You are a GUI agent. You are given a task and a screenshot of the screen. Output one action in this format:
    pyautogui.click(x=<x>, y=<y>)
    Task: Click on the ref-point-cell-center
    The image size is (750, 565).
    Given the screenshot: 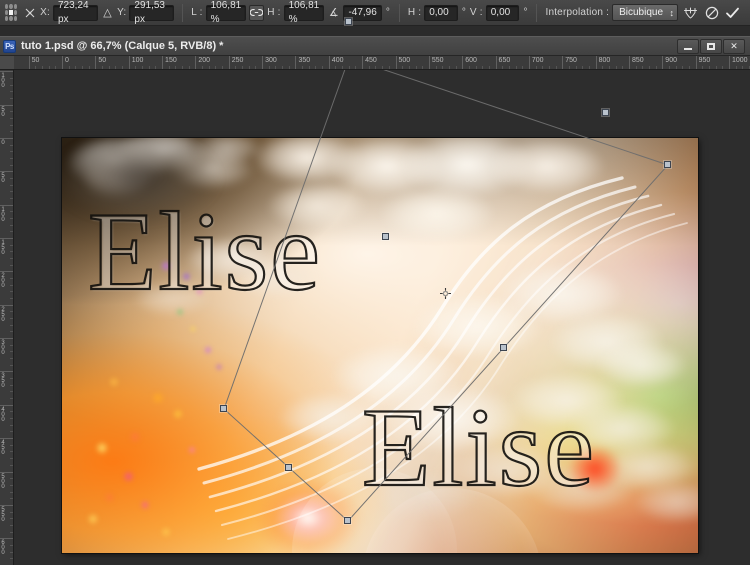 What is the action you would take?
    pyautogui.click(x=11, y=12)
    